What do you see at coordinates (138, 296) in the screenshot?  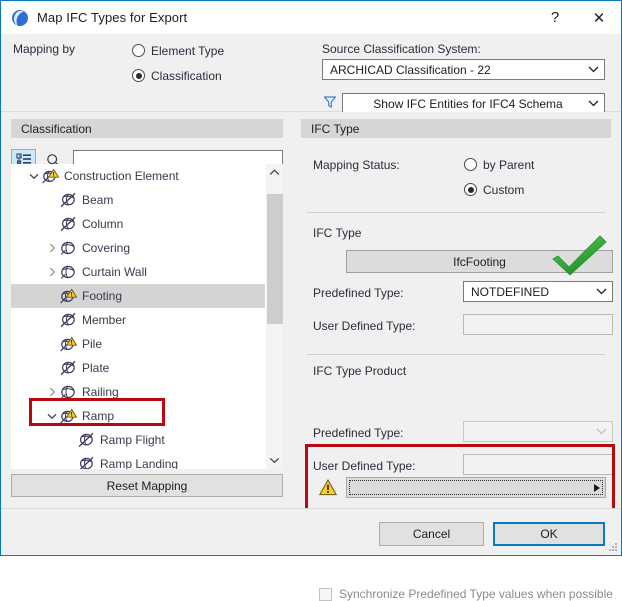 I see `tree-item-footing: Footing` at bounding box center [138, 296].